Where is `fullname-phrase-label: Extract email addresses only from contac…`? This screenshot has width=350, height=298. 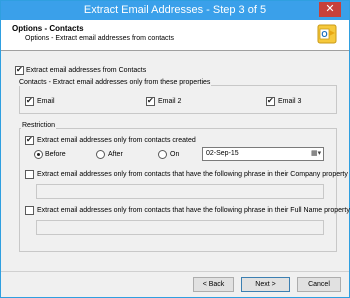 fullname-phrase-label: Extract email addresses only from contac… is located at coordinates (193, 210).